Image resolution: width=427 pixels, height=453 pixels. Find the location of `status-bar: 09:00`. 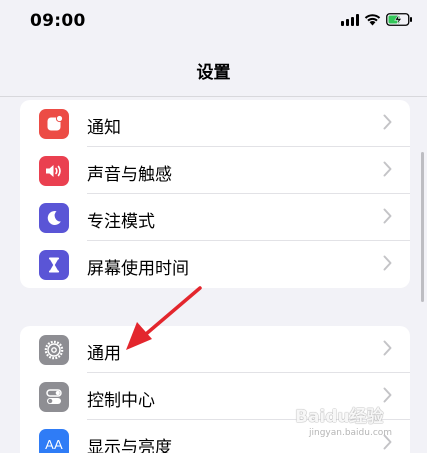

status-bar: 09:00 is located at coordinates (213, 23).